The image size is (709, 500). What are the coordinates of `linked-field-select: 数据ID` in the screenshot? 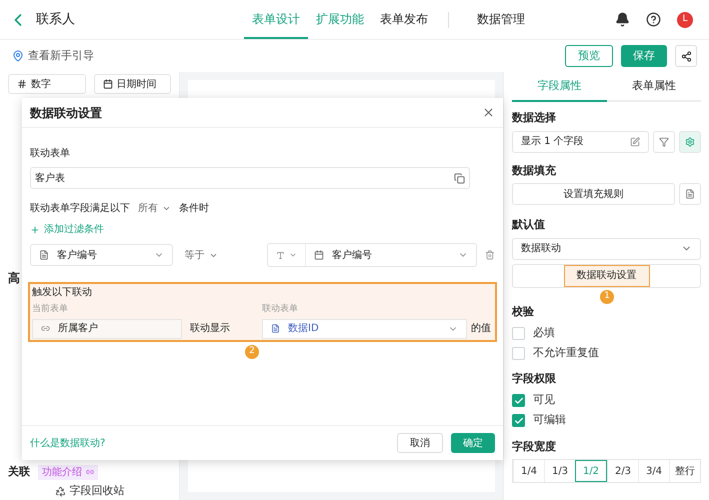 It's located at (364, 328).